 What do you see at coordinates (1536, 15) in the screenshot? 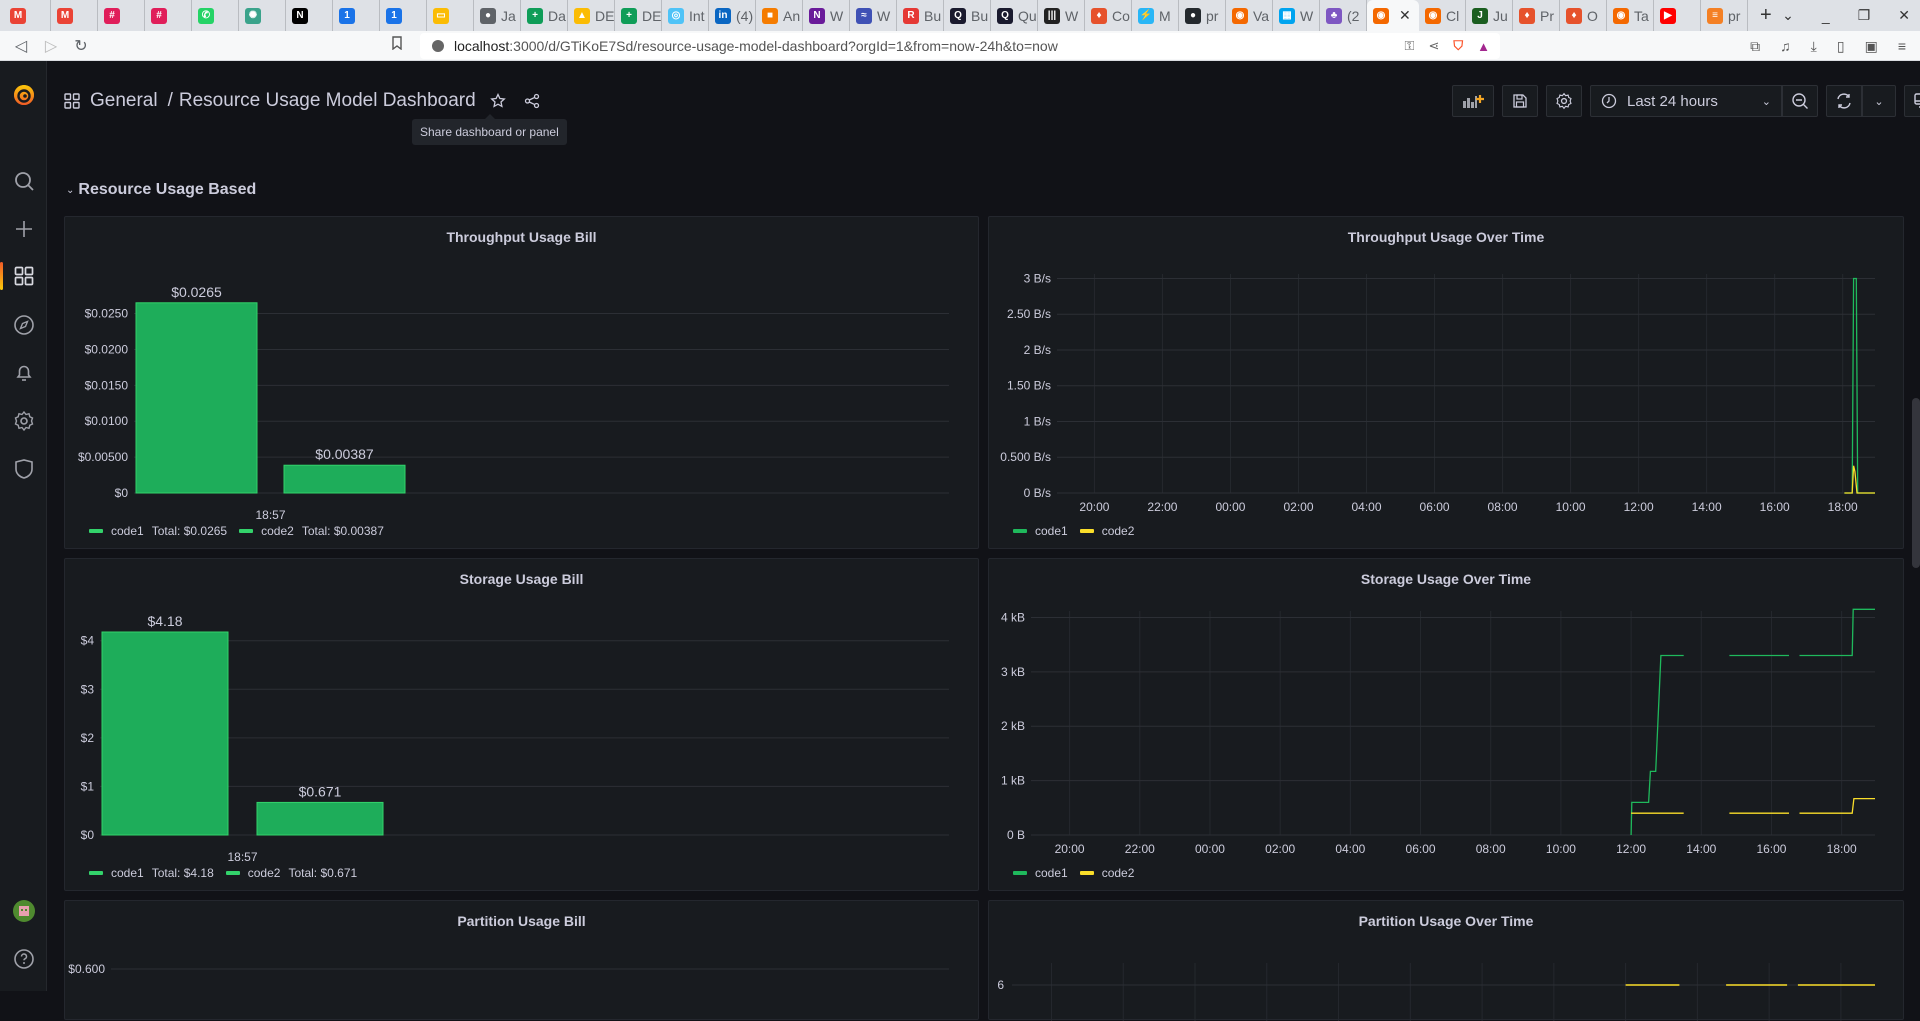
I see `browser-tab: ♦ Pr` at bounding box center [1536, 15].